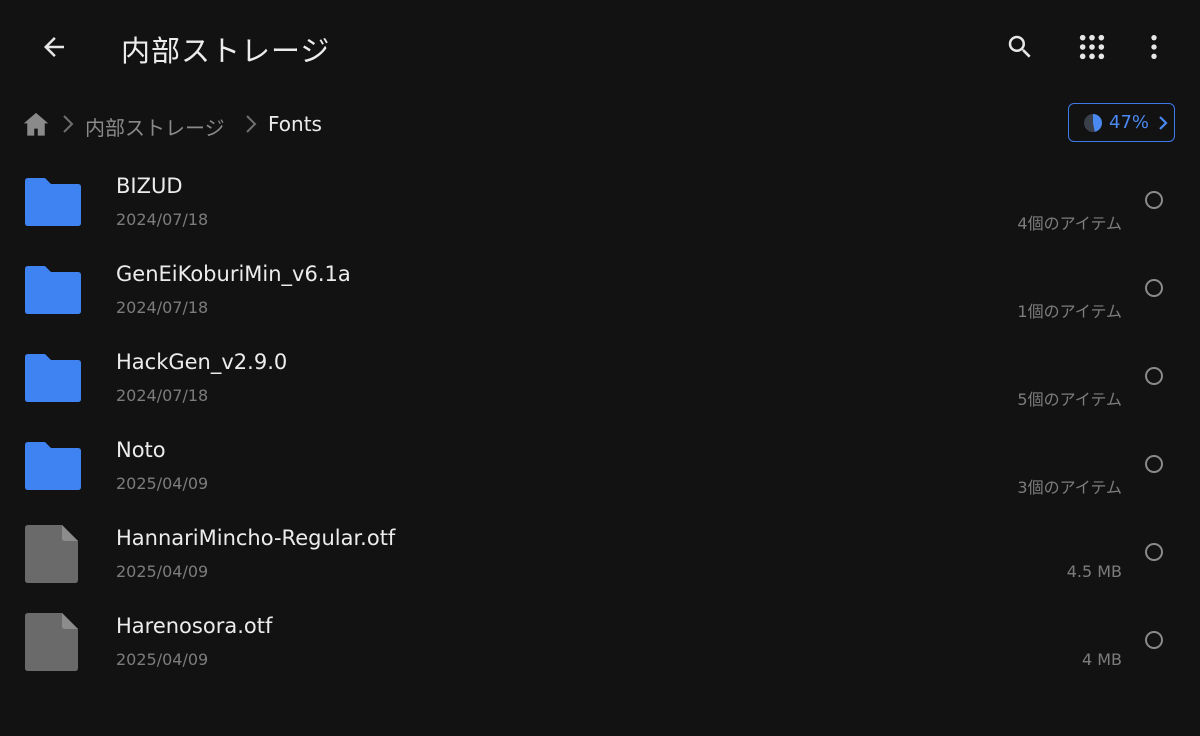 The width and height of the screenshot is (1200, 736). Describe the element at coordinates (194, 626) in the screenshot. I see `file-name: Harenosora.otf` at that location.